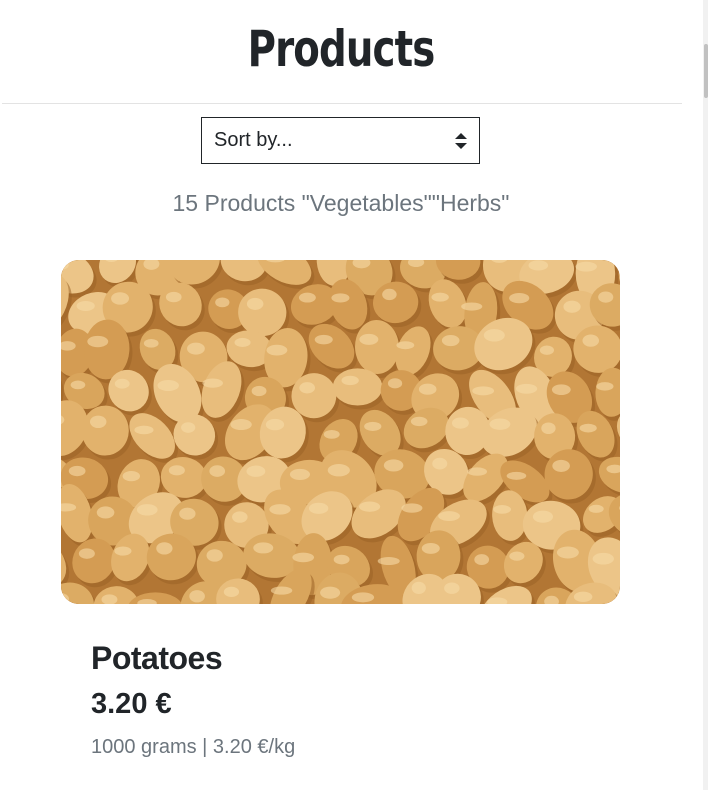  I want to click on title-divider, so click(342, 103).